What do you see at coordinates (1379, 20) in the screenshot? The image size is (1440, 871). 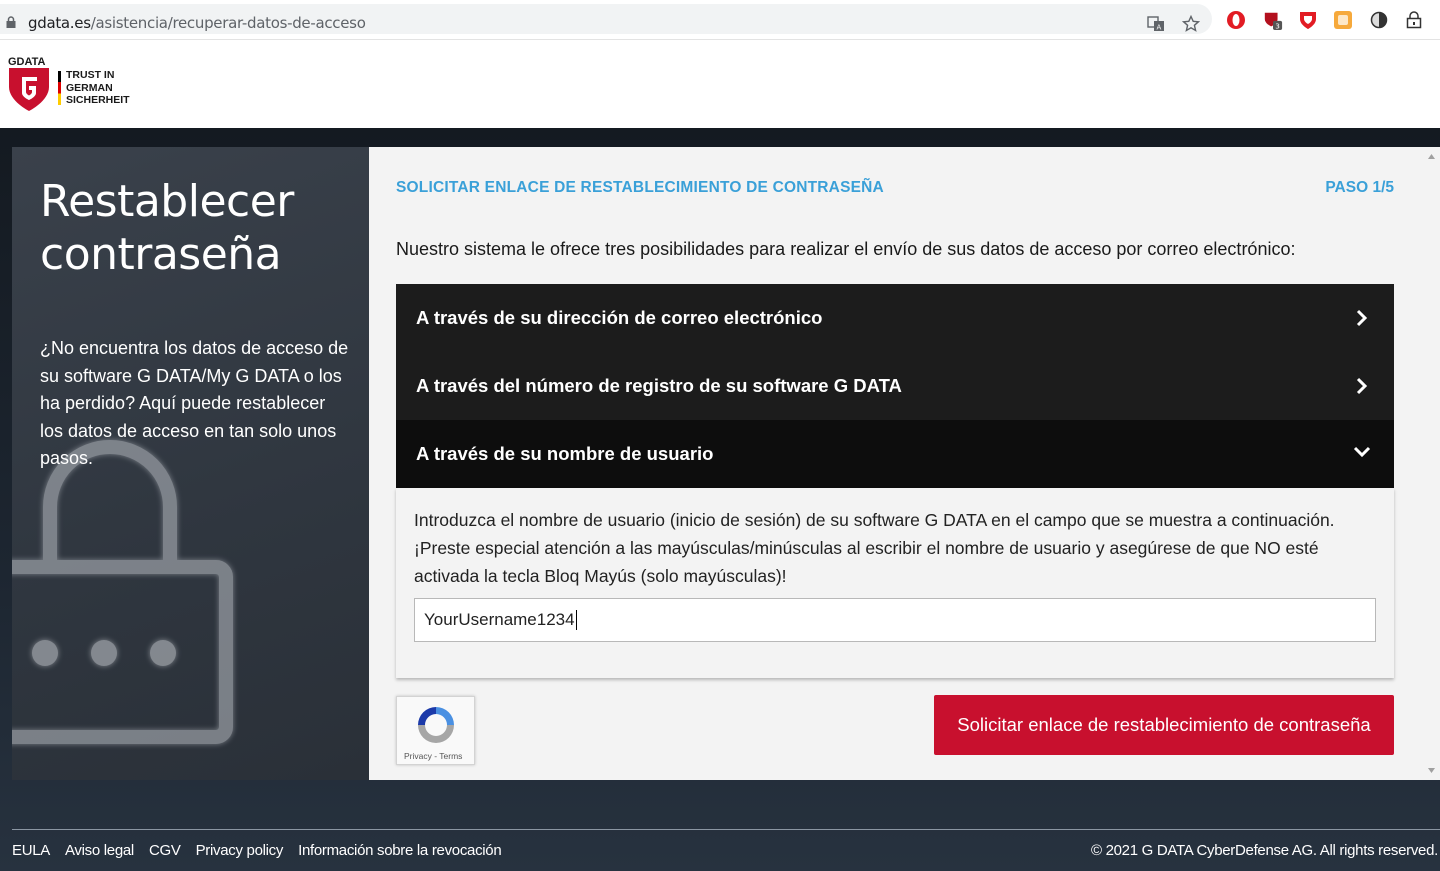 I see `circle-extension-icon` at bounding box center [1379, 20].